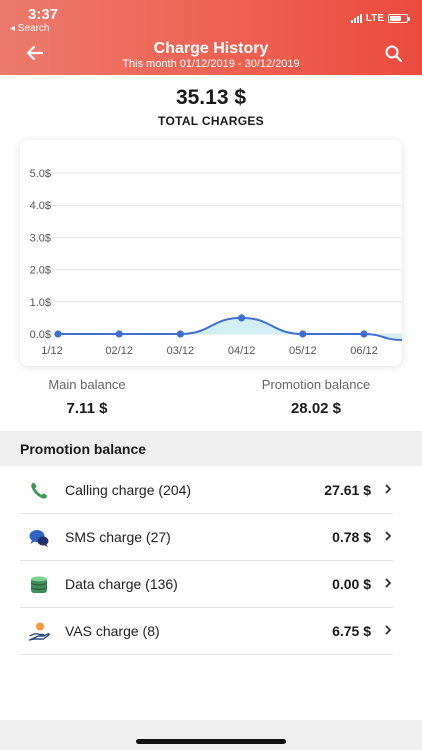 This screenshot has width=422, height=750. What do you see at coordinates (211, 121) in the screenshot?
I see `total-charges-label: TOTAL CHARGES` at bounding box center [211, 121].